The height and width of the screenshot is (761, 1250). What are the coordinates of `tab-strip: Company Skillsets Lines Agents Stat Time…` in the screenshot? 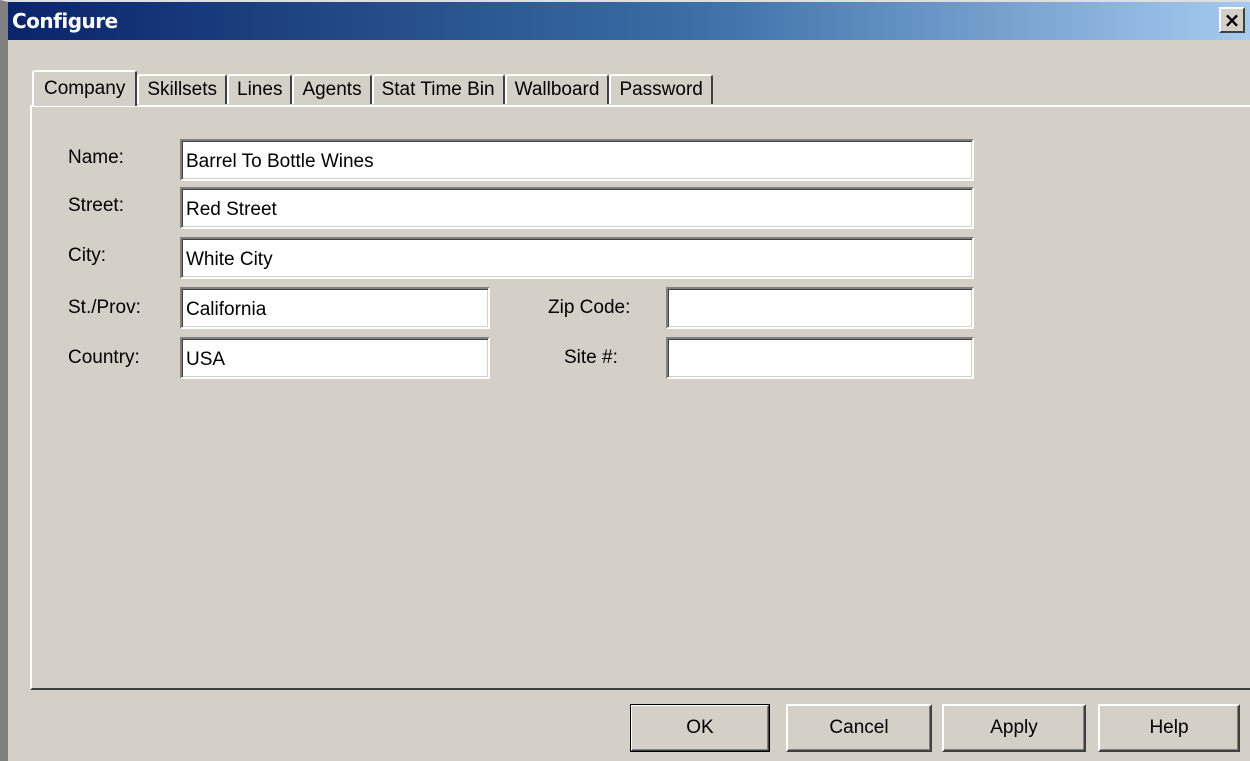 It's located at (372, 88).